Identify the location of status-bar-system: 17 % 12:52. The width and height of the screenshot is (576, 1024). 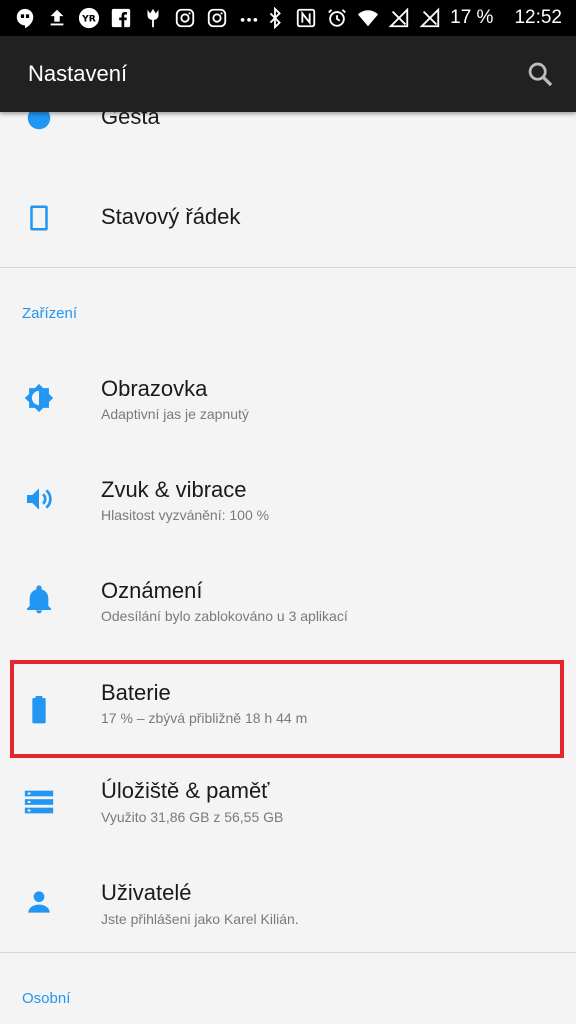
(420, 18).